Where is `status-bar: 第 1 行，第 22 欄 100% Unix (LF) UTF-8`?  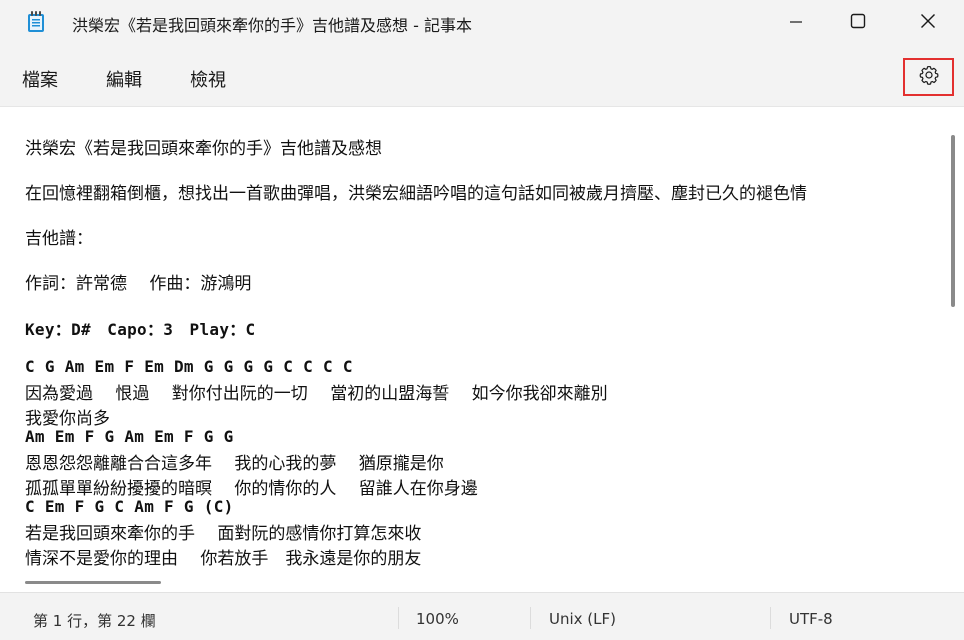
status-bar: 第 1 行，第 22 欄 100% Unix (LF) UTF-8 is located at coordinates (482, 616).